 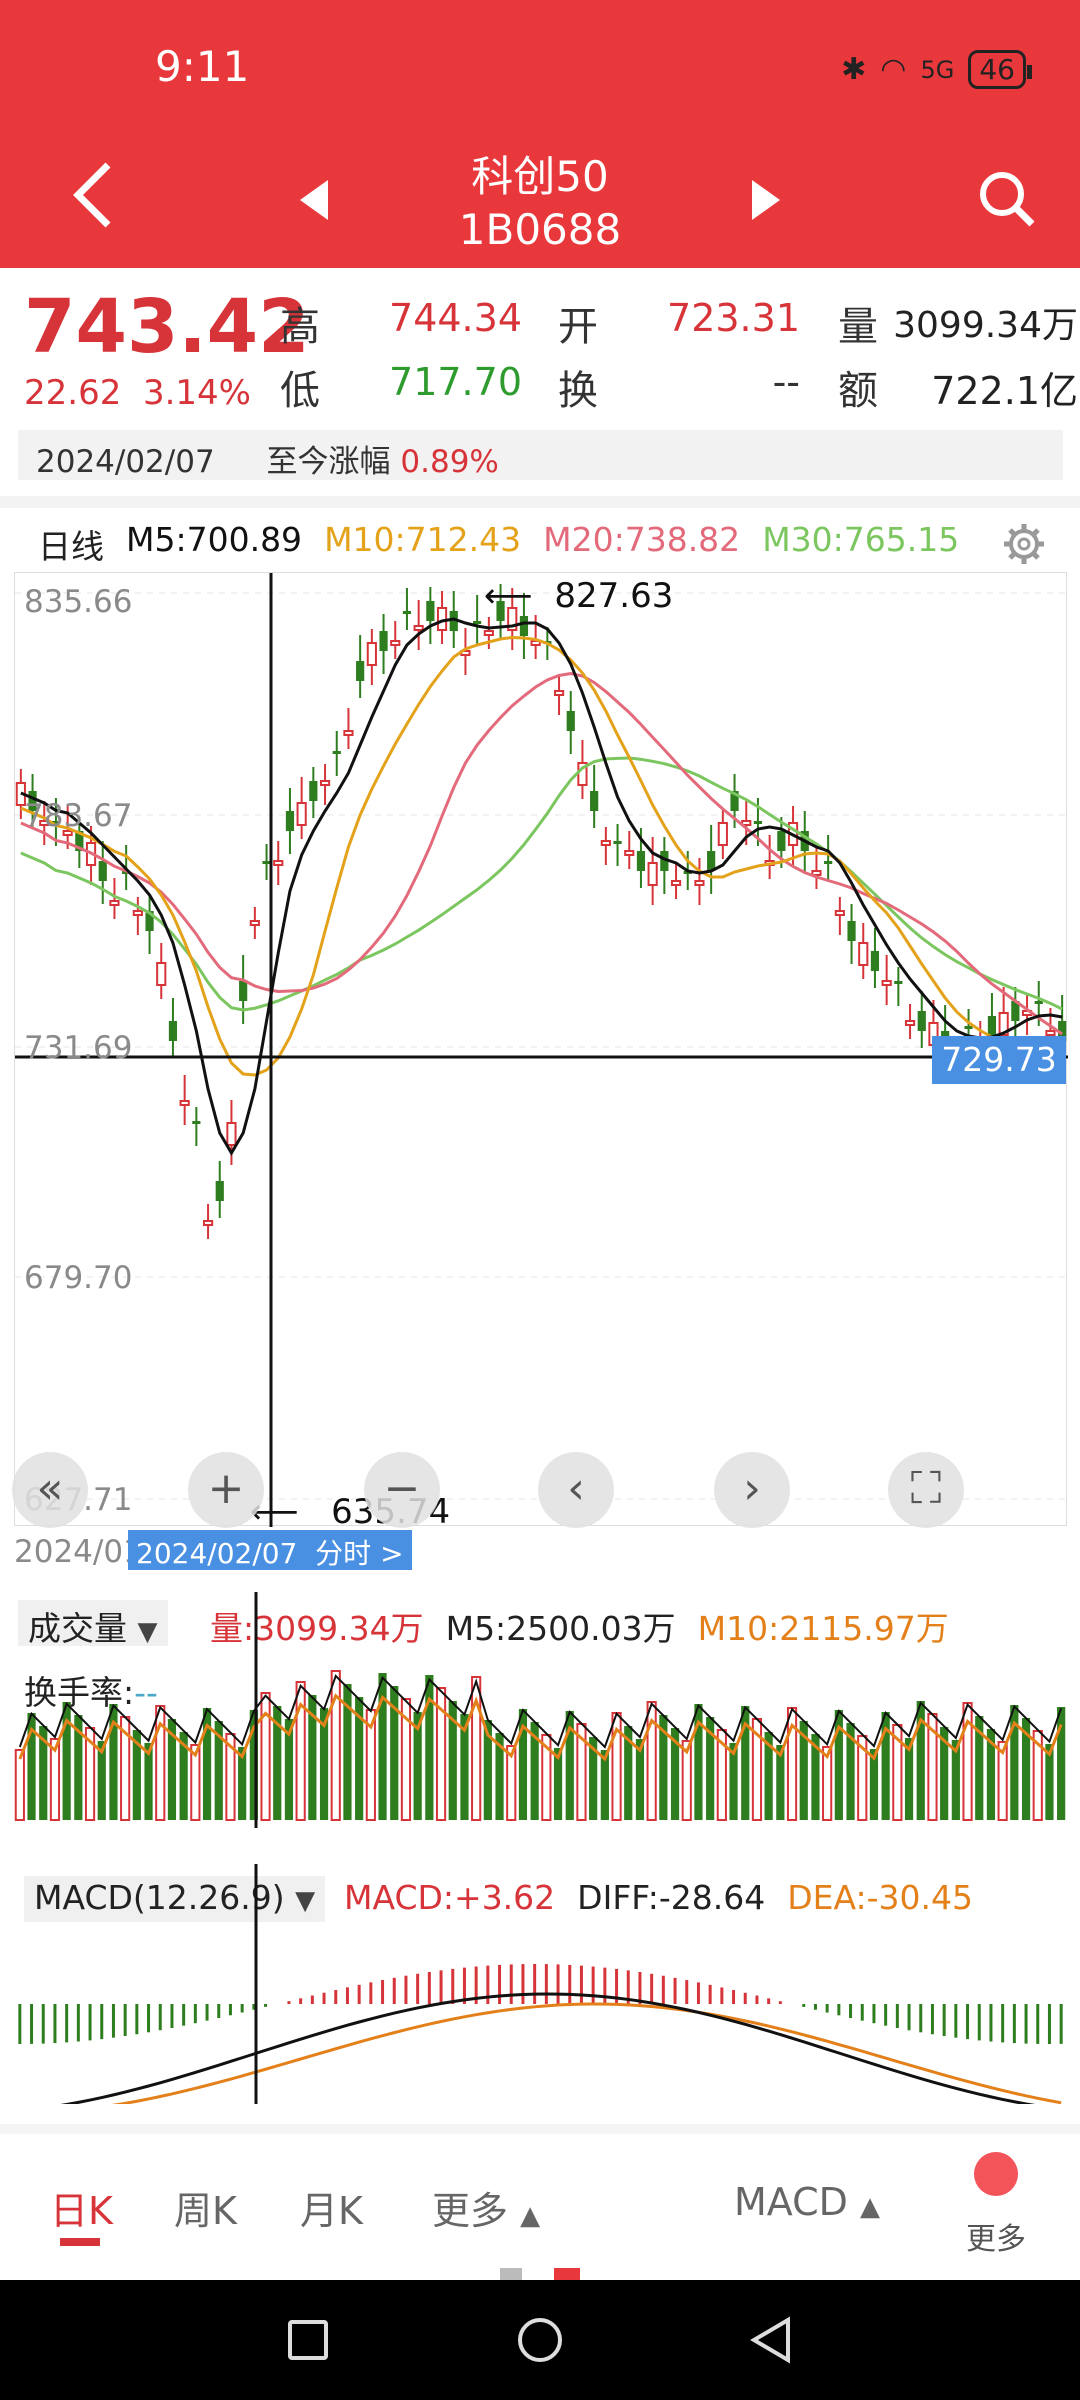 What do you see at coordinates (752, 1490) in the screenshot?
I see `scroll-right-icon: ›` at bounding box center [752, 1490].